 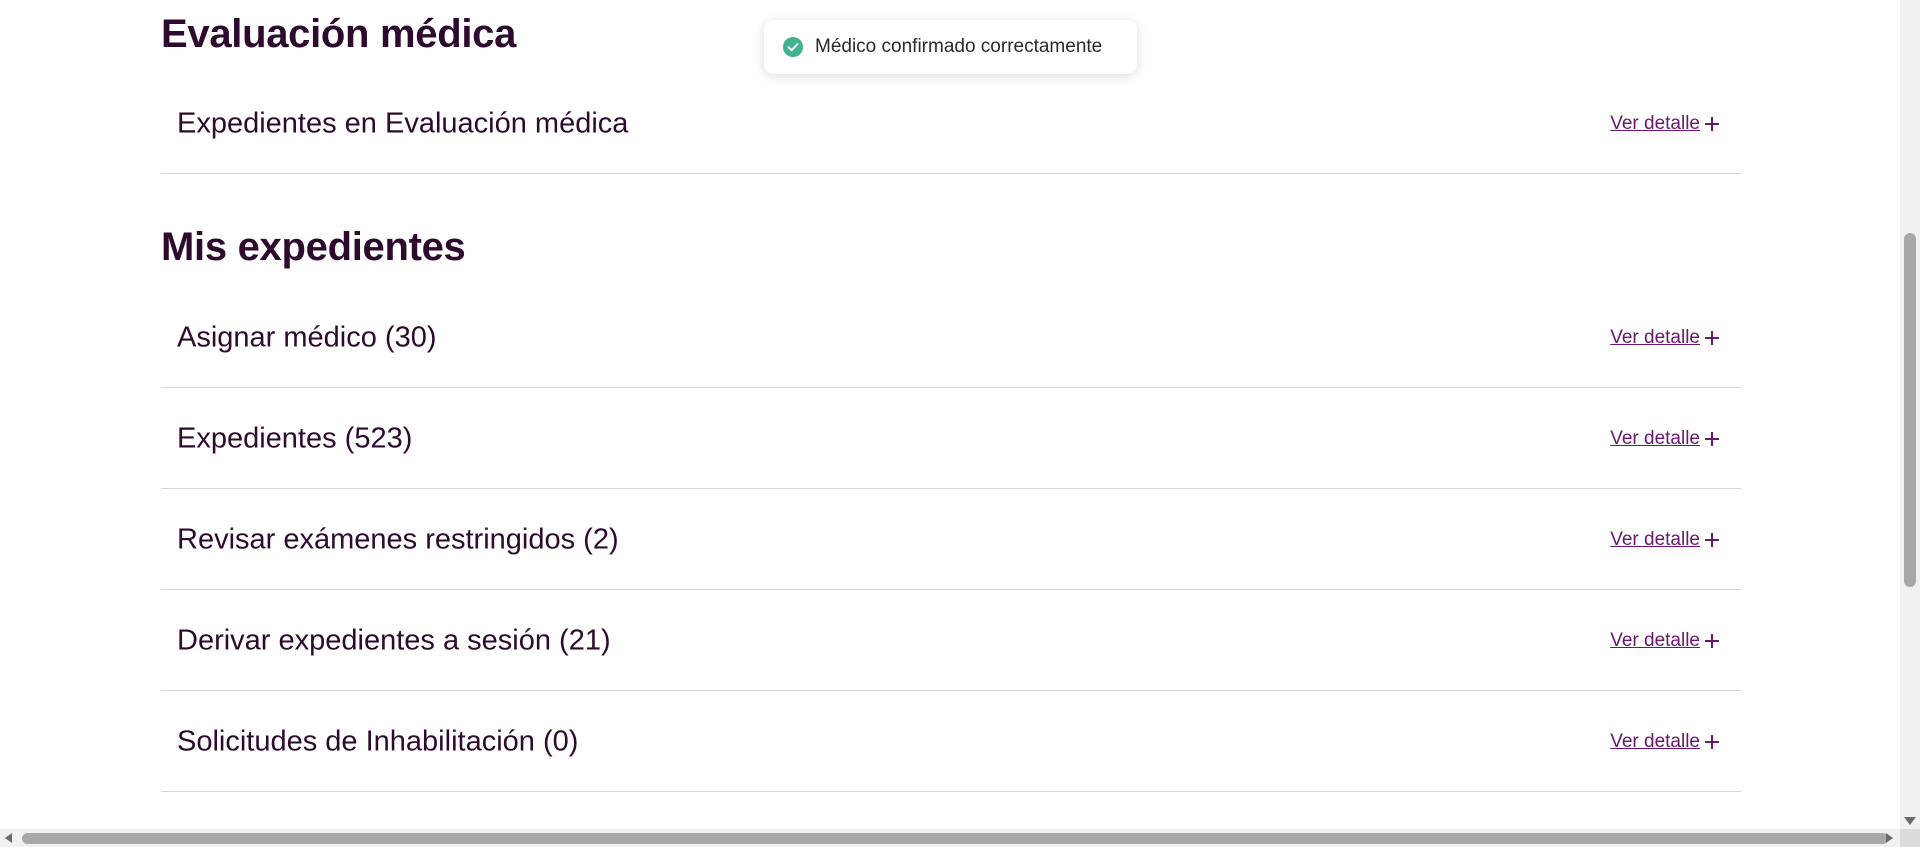 What do you see at coordinates (313, 247) in the screenshot?
I see `section-title-mis-expedientes: Mis expedientes` at bounding box center [313, 247].